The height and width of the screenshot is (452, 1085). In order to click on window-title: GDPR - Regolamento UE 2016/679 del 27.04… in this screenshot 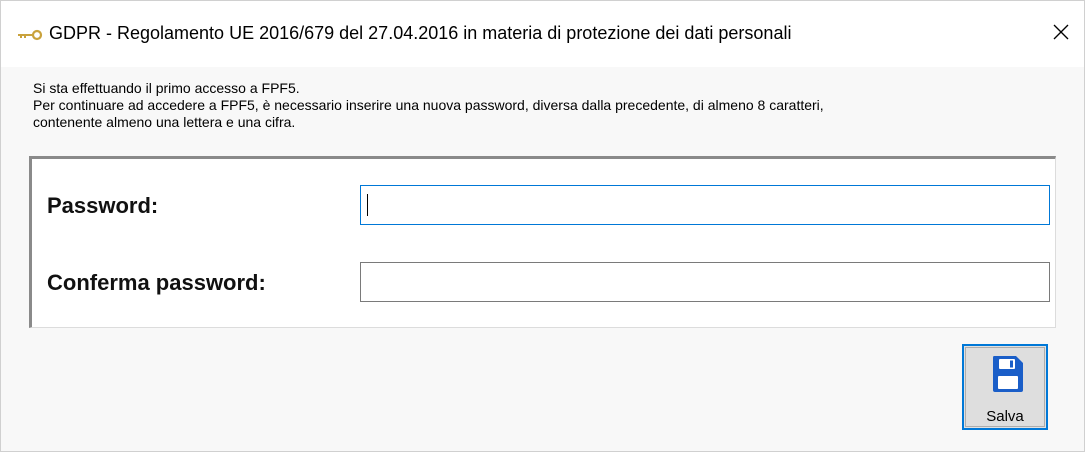, I will do `click(420, 33)`.